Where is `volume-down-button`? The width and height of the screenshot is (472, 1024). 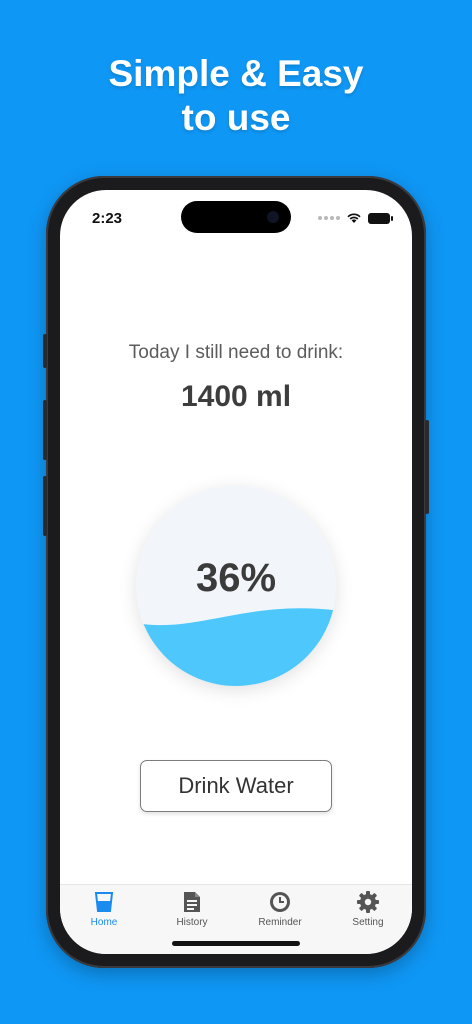 volume-down-button is located at coordinates (45, 506).